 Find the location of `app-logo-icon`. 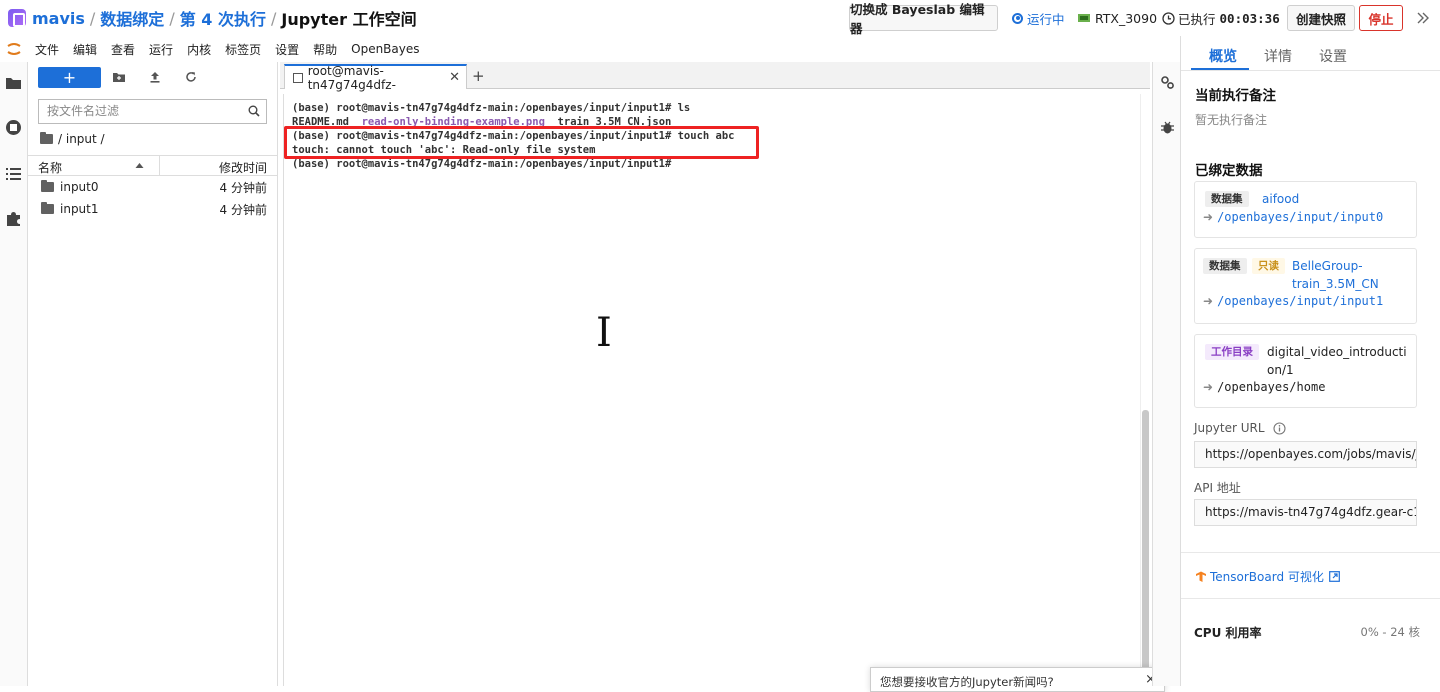

app-logo-icon is located at coordinates (17, 18).